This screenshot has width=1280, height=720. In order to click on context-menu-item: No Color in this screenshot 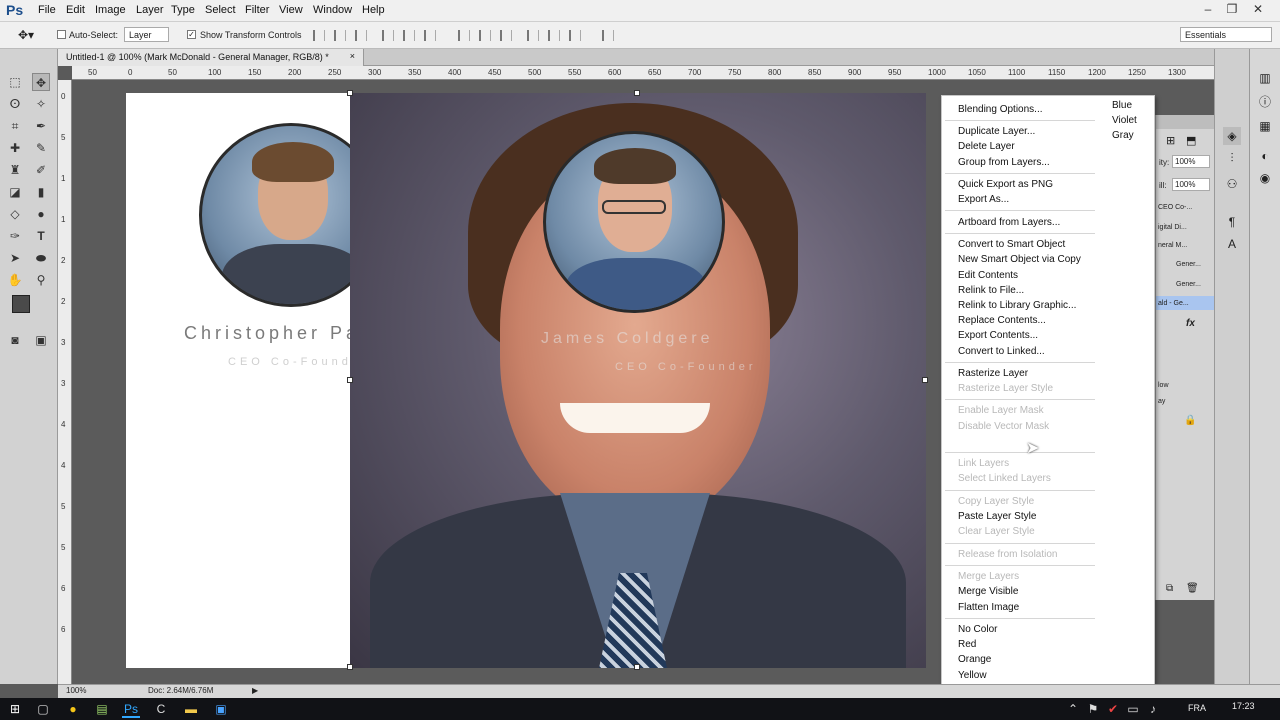, I will do `click(977, 629)`.